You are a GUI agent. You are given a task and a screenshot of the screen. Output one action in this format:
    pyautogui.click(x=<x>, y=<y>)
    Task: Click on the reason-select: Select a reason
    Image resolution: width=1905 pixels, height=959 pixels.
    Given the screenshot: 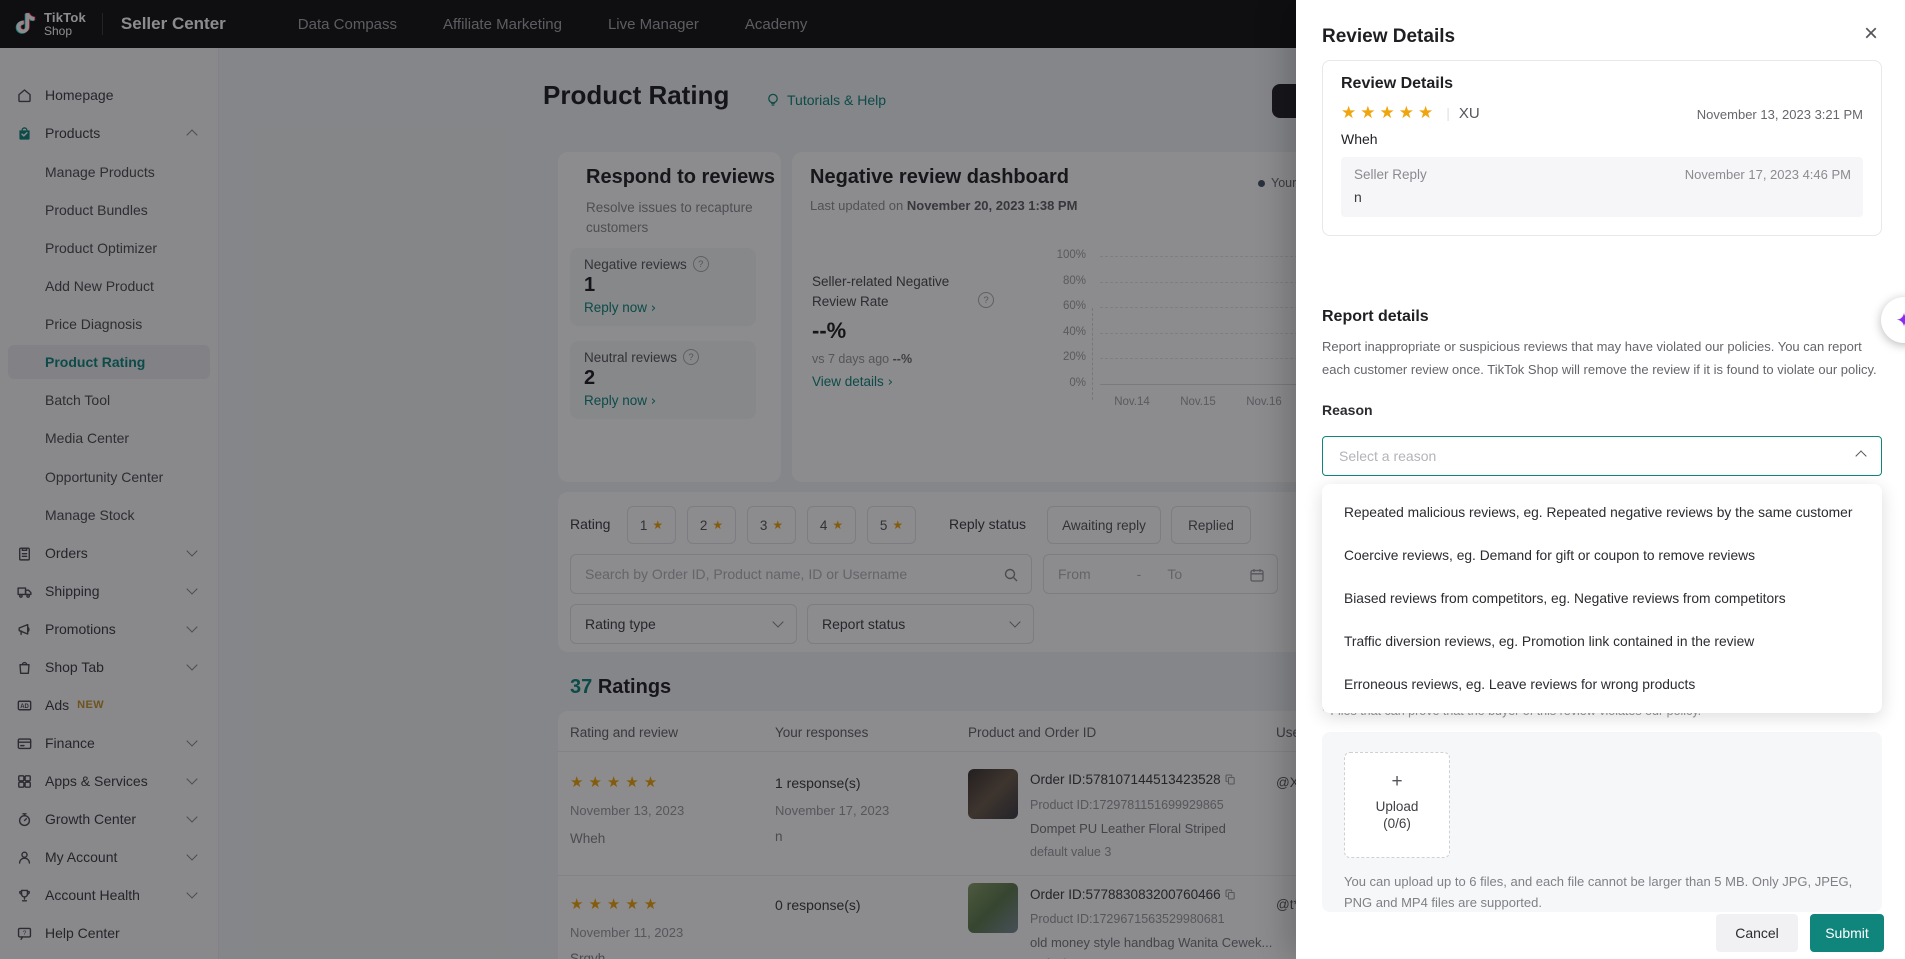 What is the action you would take?
    pyautogui.click(x=1602, y=456)
    